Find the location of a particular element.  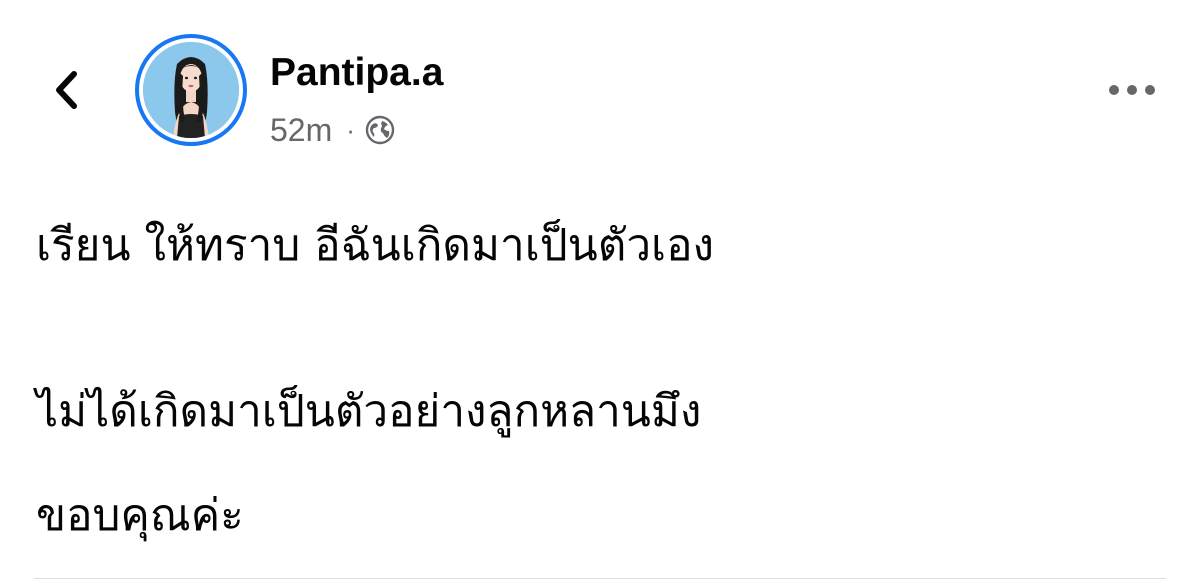

post-text-line: ไม่ได้เกิดมาเป็นตัวอย่างลูกหลานมึง is located at coordinates (369, 411).